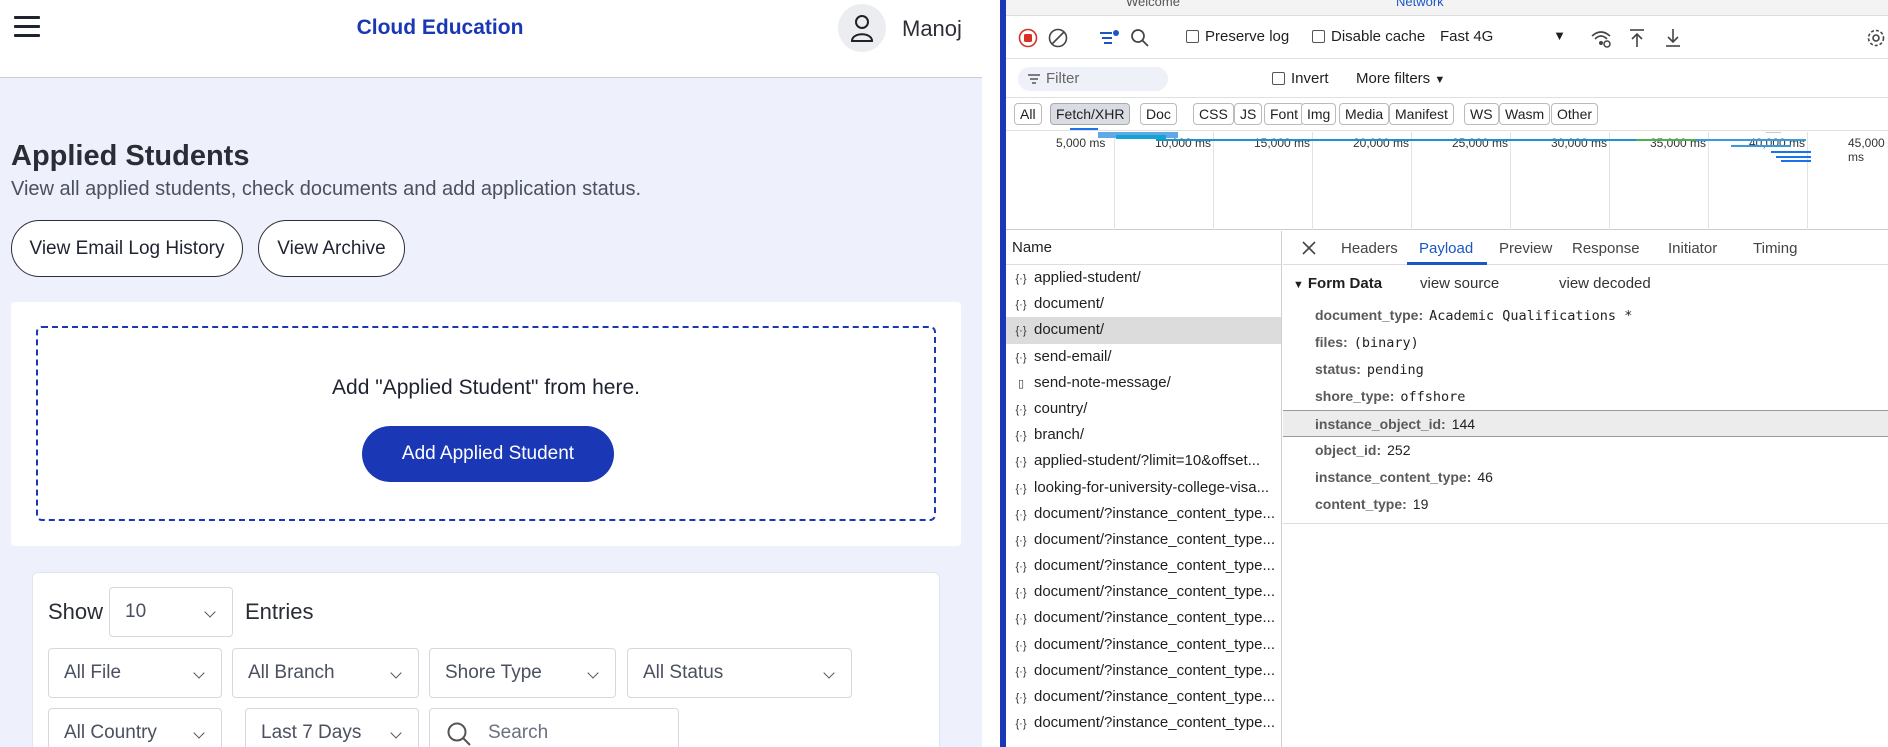 The width and height of the screenshot is (1888, 747). Describe the element at coordinates (1459, 283) in the screenshot. I see `view-source-link: view source` at that location.